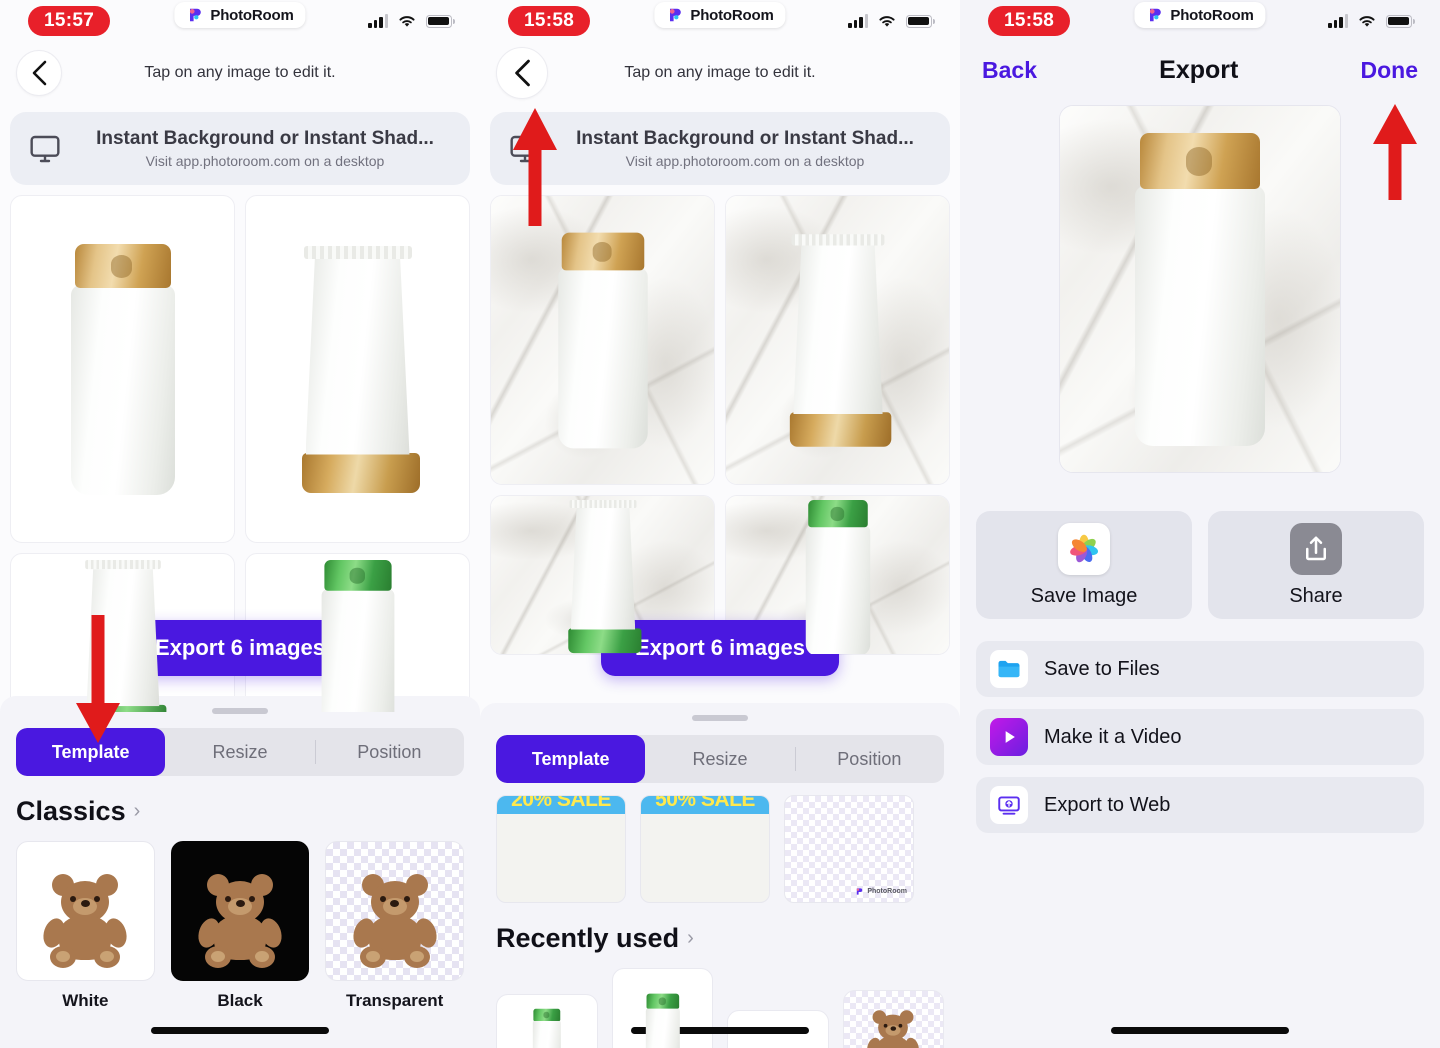 The height and width of the screenshot is (1048, 1440). Describe the element at coordinates (45, 148) in the screenshot. I see `desktop-monitor-icon` at that location.